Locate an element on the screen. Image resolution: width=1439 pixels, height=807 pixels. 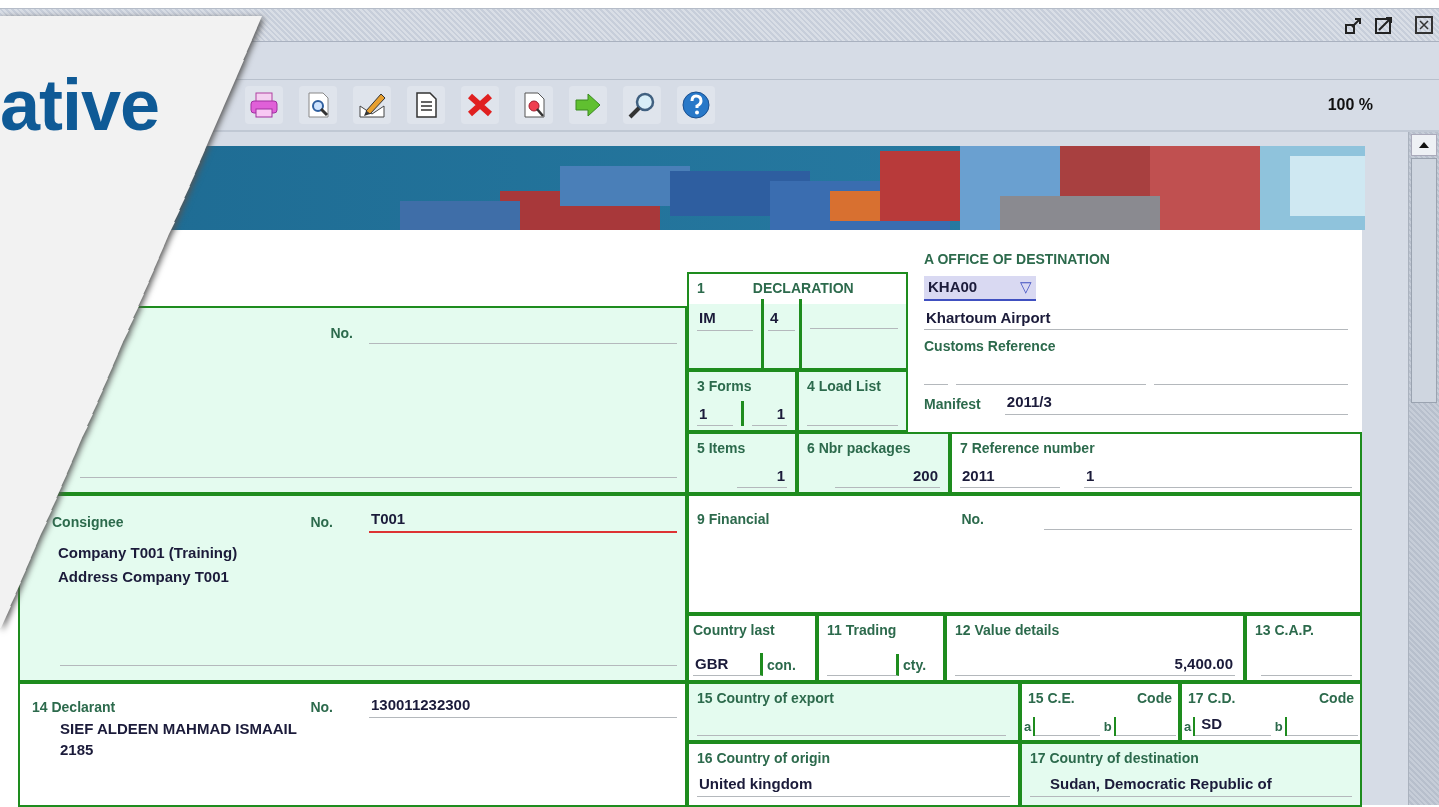
field-label: Customs Reference is located at coordinates (990, 346).